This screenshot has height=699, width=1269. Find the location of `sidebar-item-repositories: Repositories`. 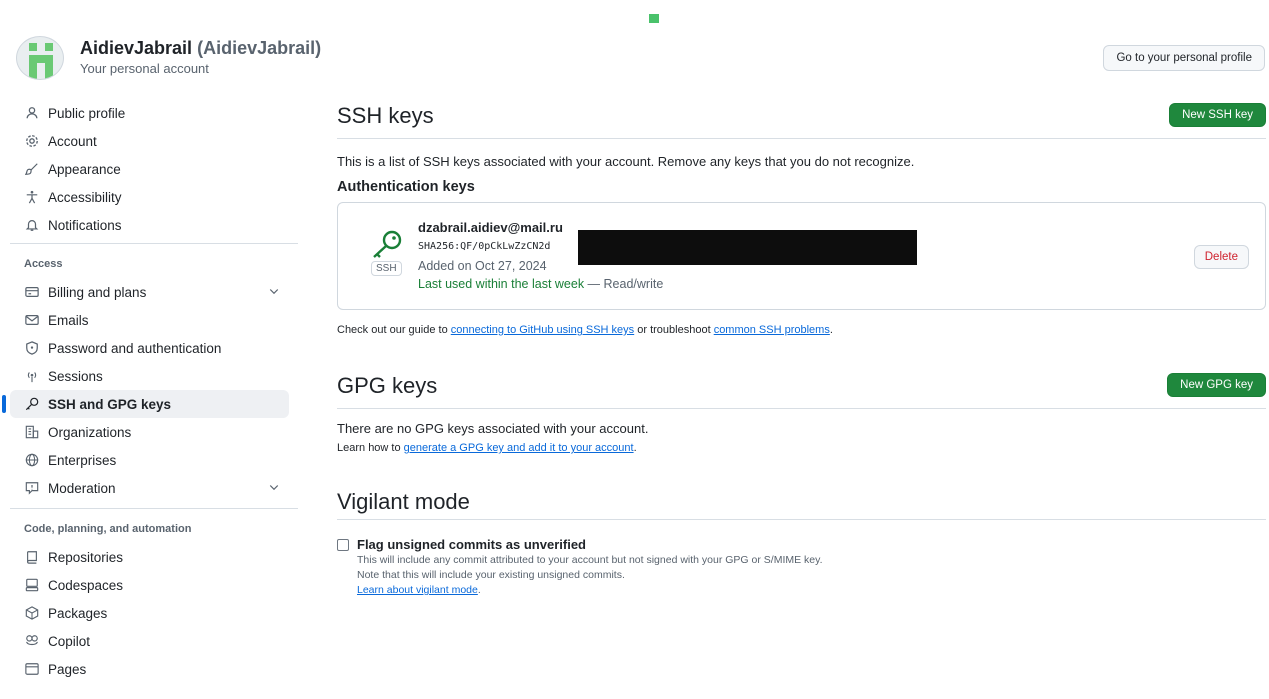

sidebar-item-repositories: Repositories is located at coordinates (155, 557).